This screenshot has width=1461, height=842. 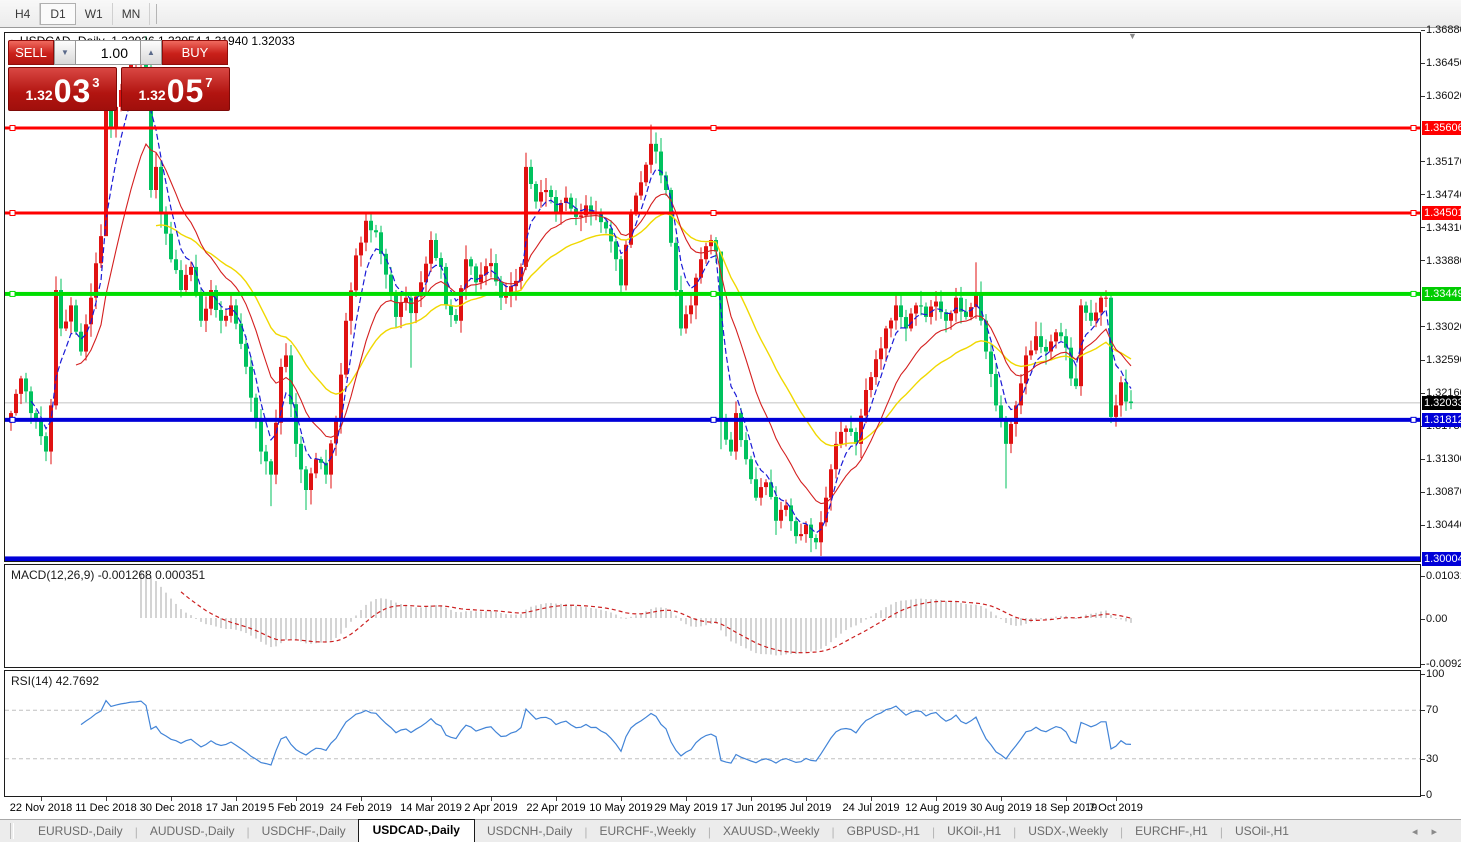 I want to click on date-axis-label: 24 Jul 2019, so click(x=871, y=808).